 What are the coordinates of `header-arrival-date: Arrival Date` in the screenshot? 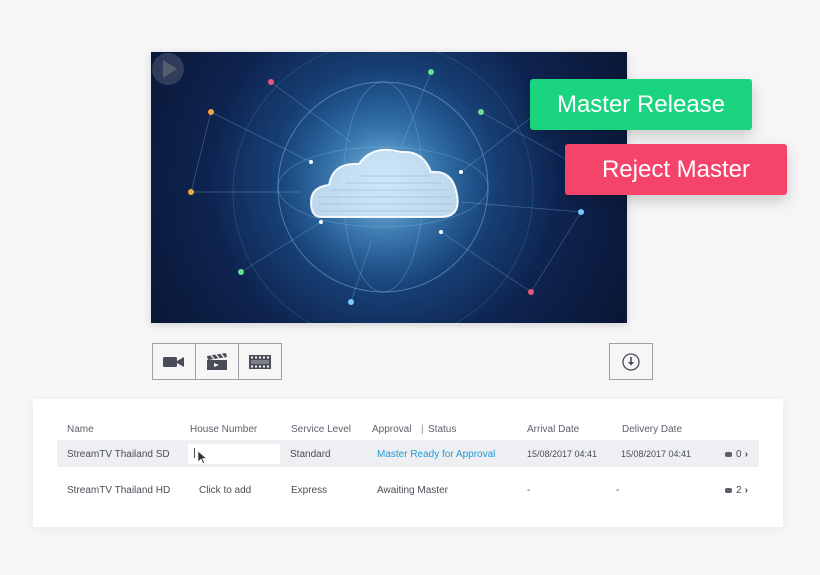 It's located at (553, 429).